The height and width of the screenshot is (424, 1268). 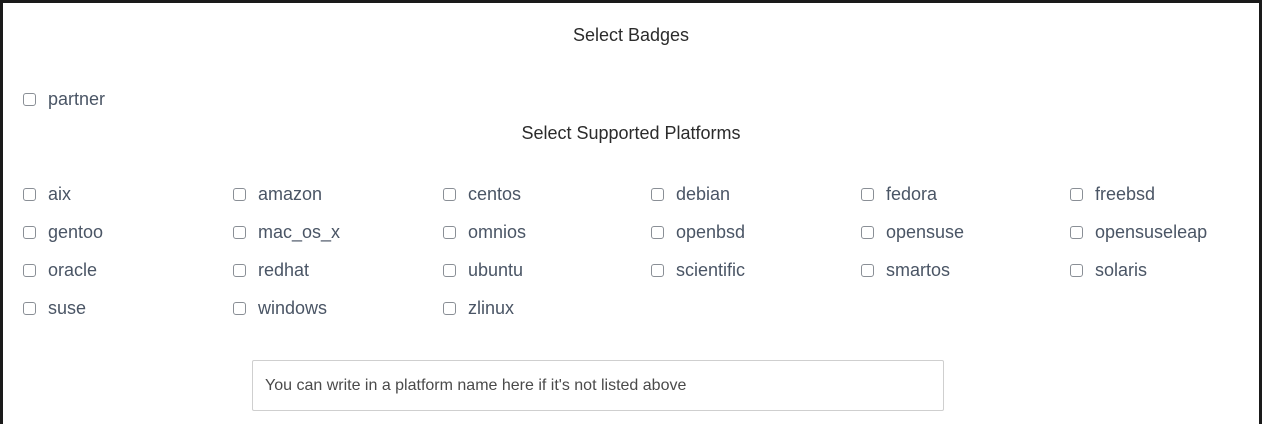 What do you see at coordinates (711, 269) in the screenshot?
I see `checkbox-label: scientific` at bounding box center [711, 269].